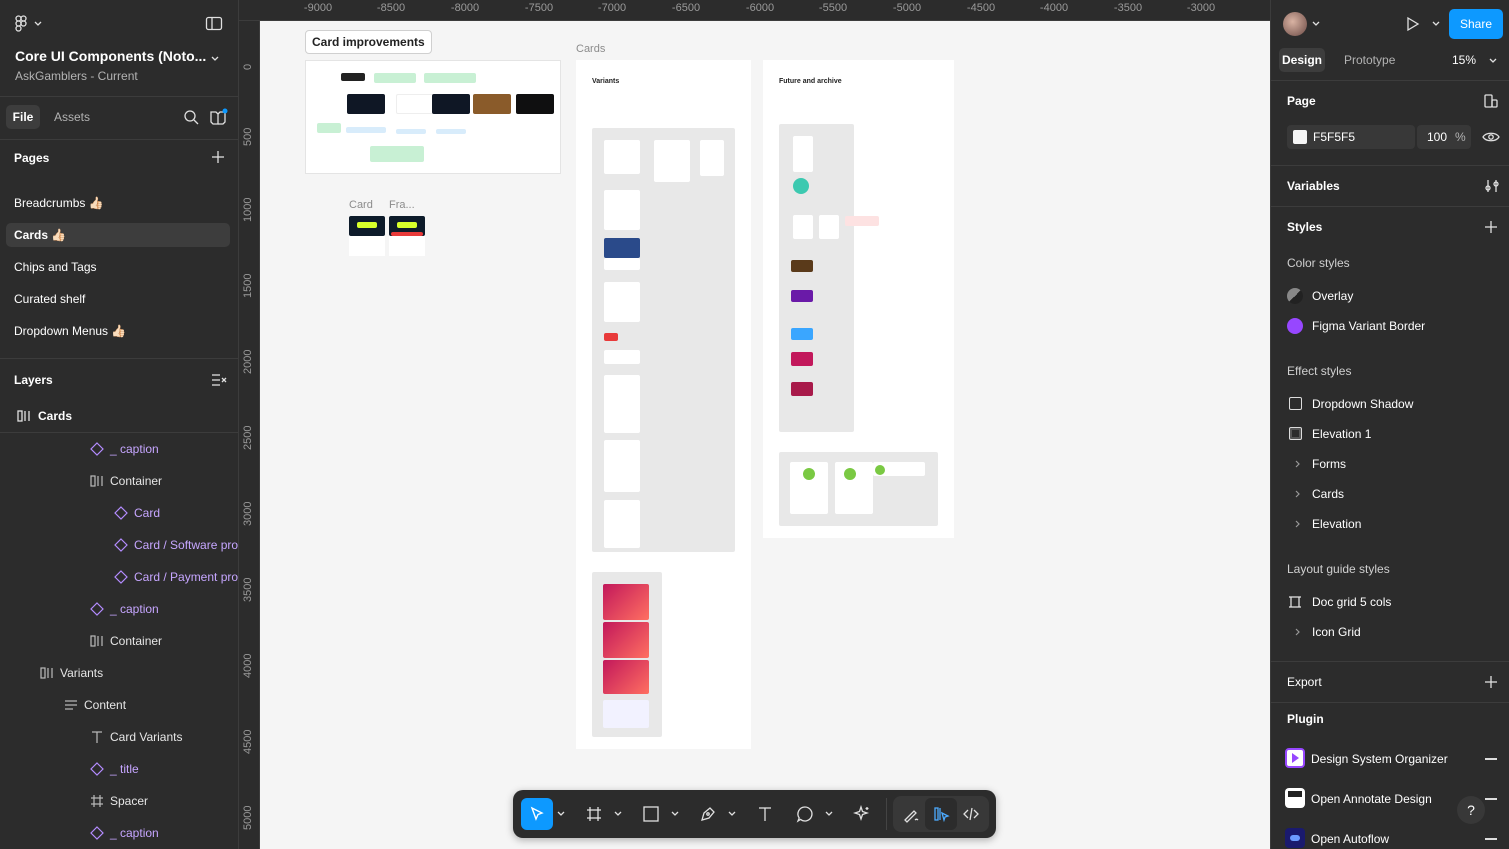 This screenshot has height=849, width=1509. Describe the element at coordinates (1437, 137) in the screenshot. I see `page-opacity-value: 100` at that location.